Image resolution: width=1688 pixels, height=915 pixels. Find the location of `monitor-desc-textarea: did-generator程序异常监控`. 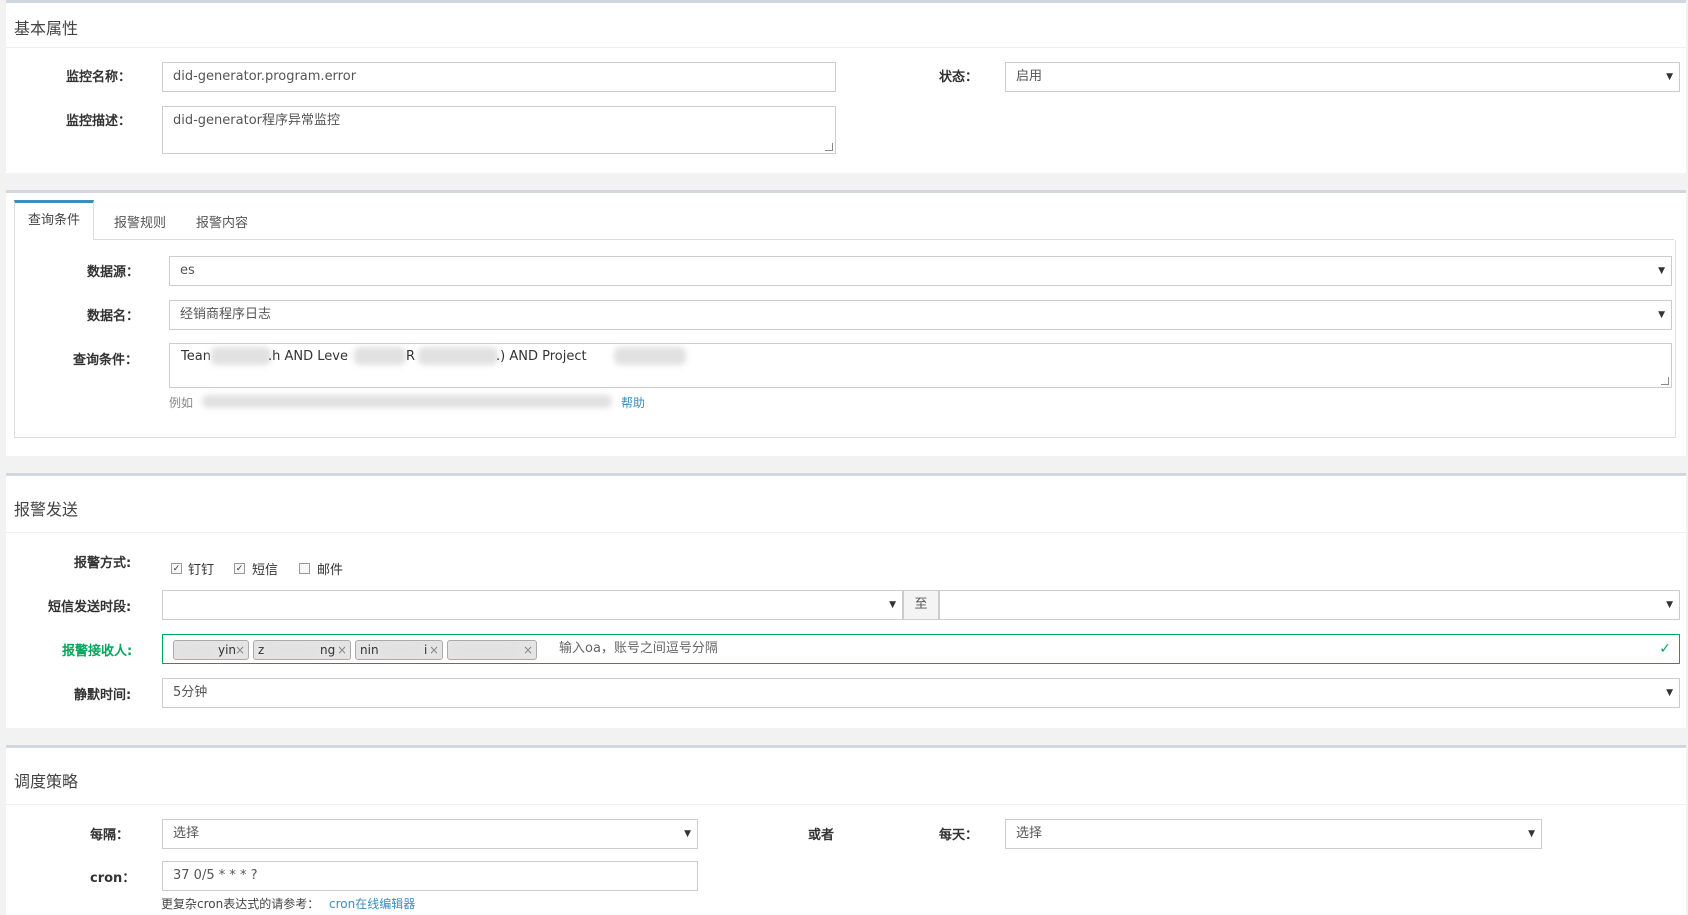

monitor-desc-textarea: did-generator程序异常监控 is located at coordinates (499, 130).